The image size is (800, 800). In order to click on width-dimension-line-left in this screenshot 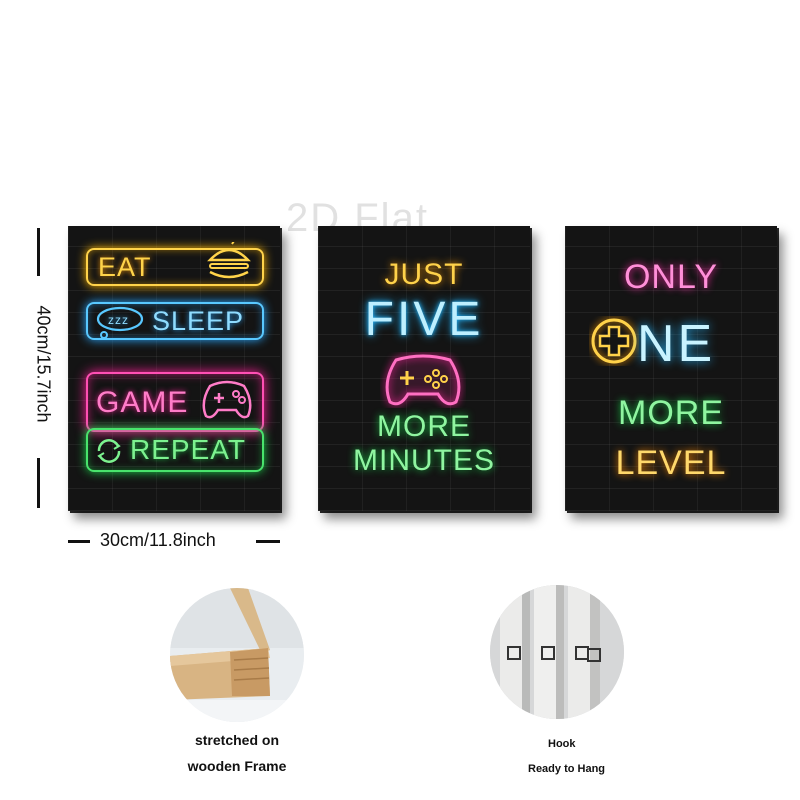, I will do `click(79, 541)`.